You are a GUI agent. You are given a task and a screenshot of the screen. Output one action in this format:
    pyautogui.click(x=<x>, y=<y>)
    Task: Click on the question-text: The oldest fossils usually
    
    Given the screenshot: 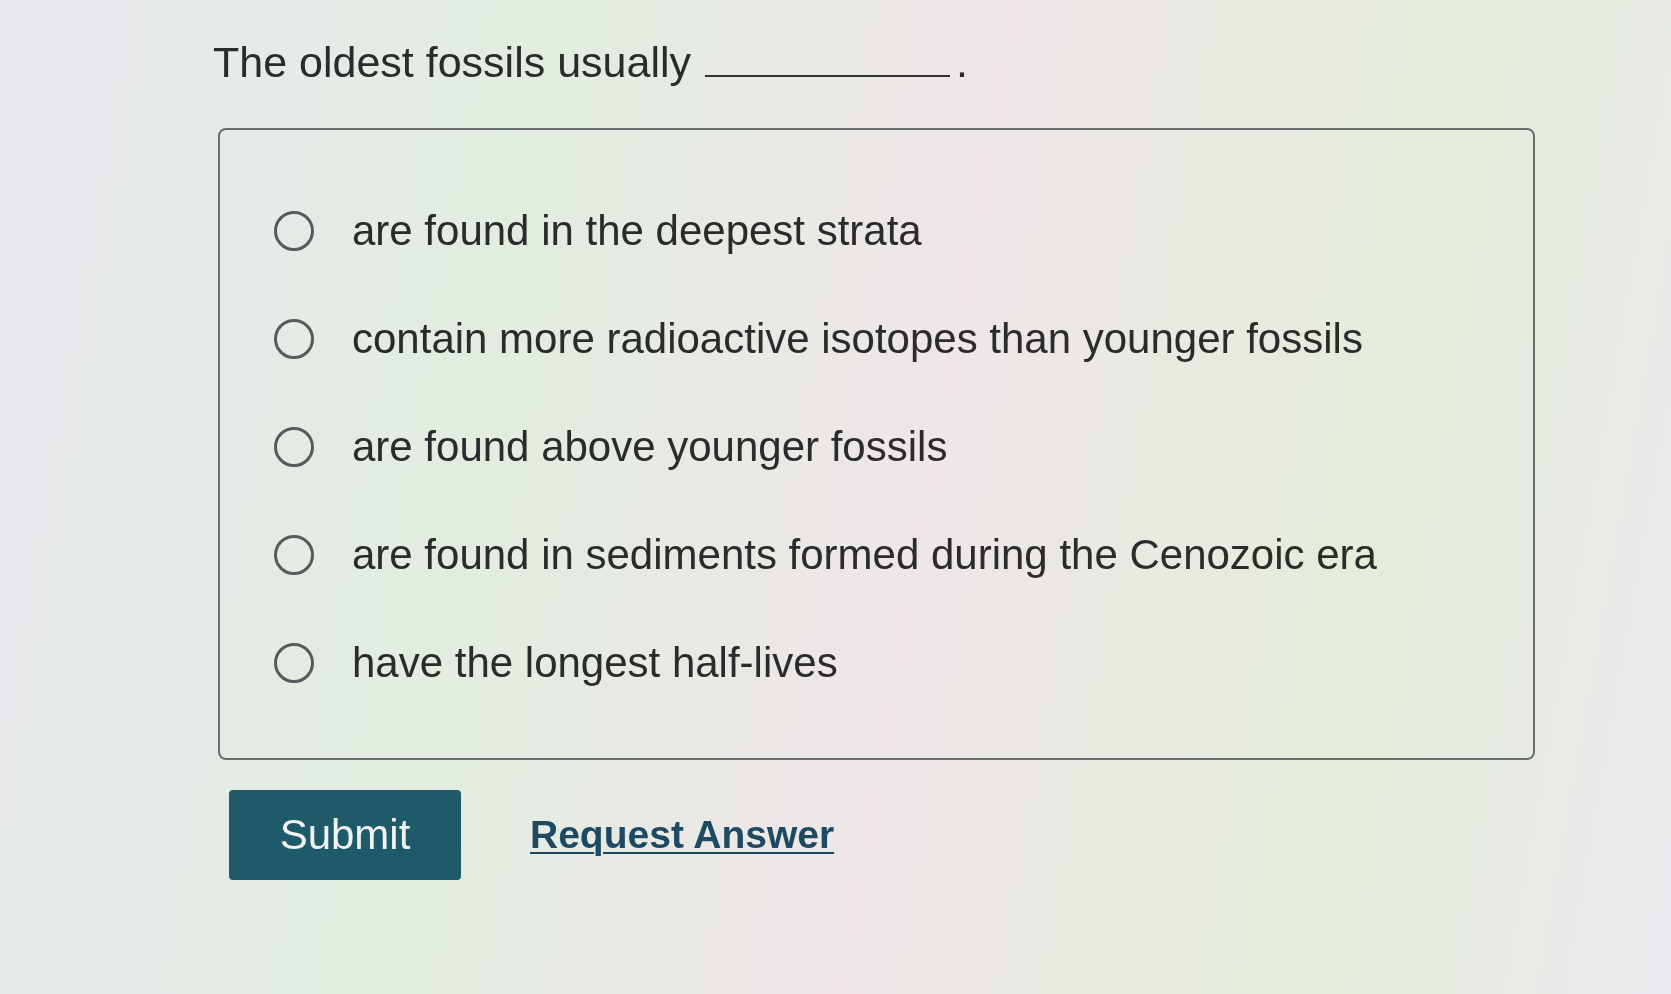 What is the action you would take?
    pyautogui.click(x=452, y=63)
    